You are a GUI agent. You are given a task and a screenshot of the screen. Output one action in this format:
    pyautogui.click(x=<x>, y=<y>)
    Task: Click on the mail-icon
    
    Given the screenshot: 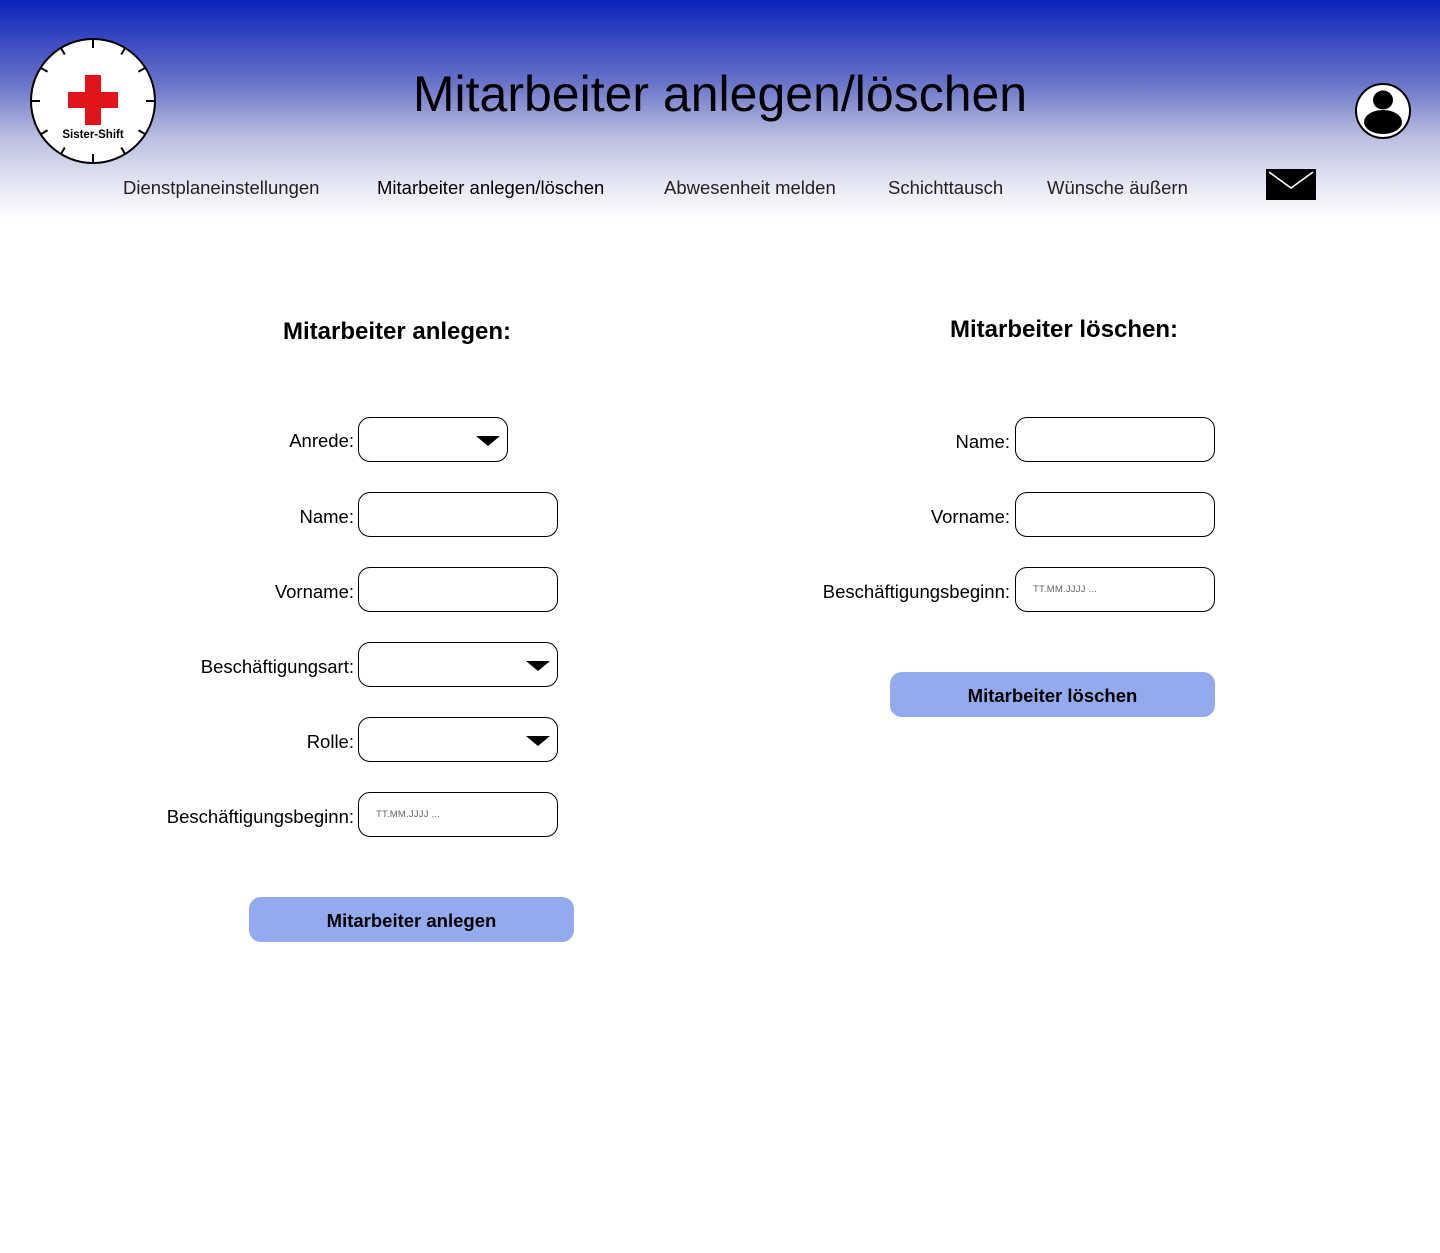 What is the action you would take?
    pyautogui.click(x=1291, y=184)
    